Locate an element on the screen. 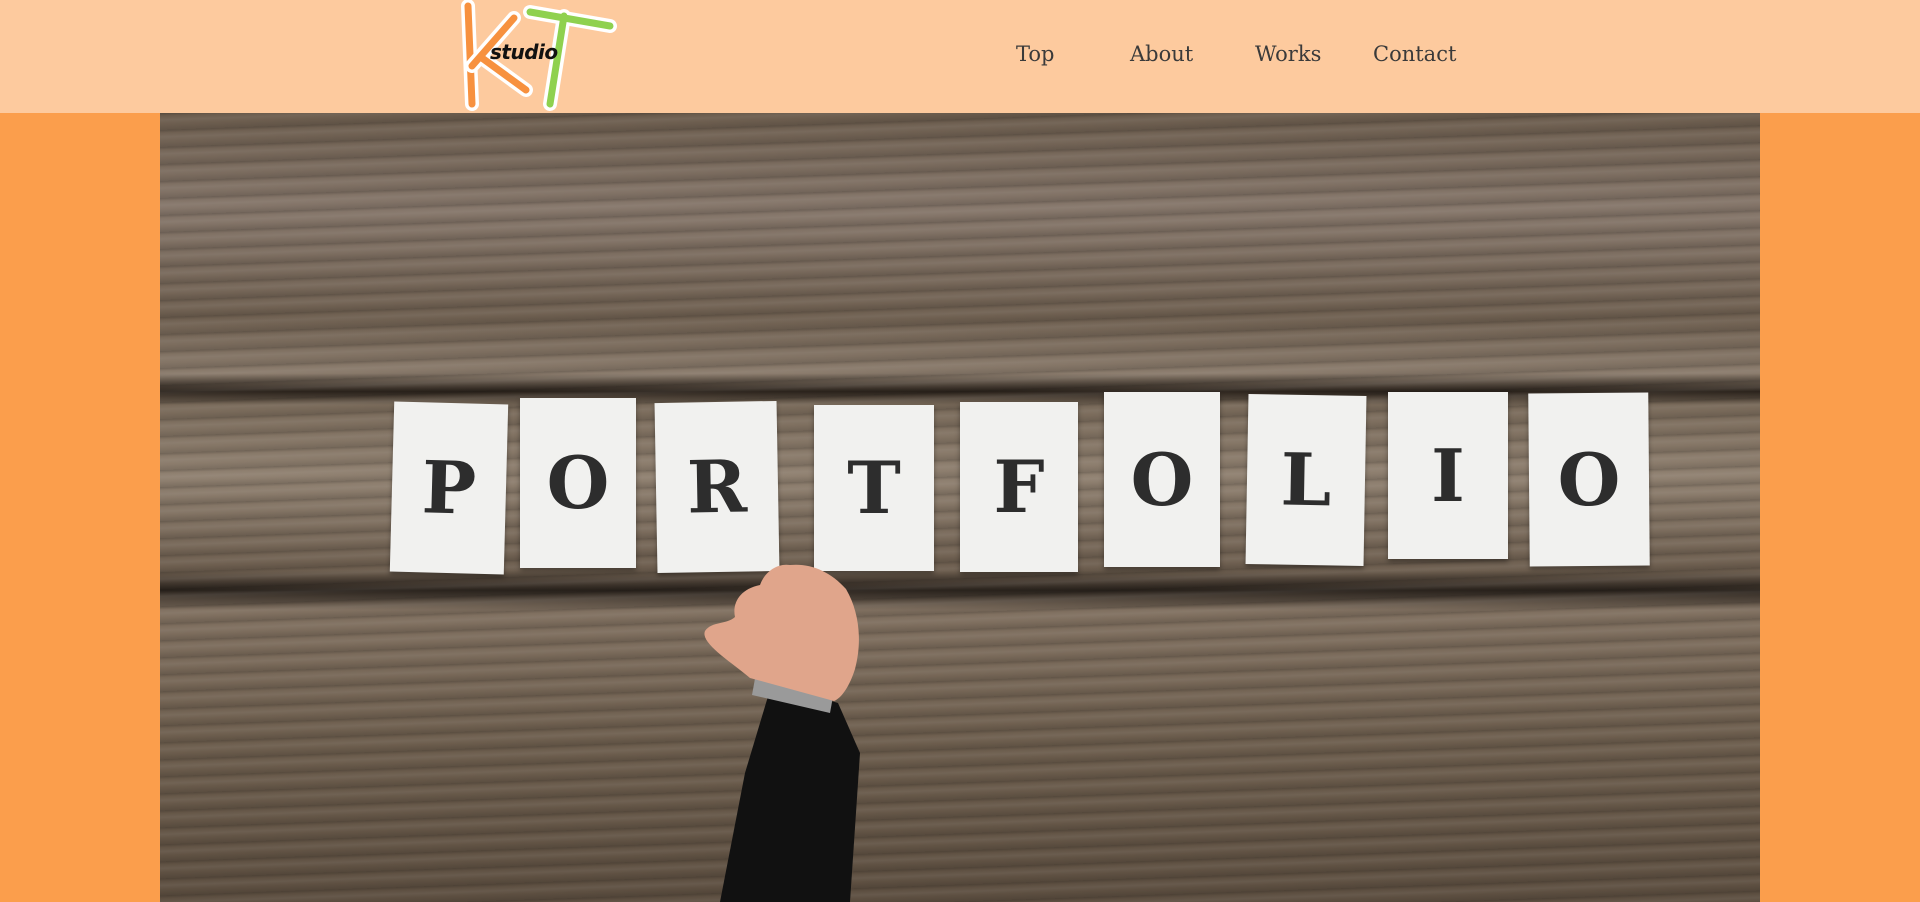 Image resolution: width=1920 pixels, height=902 pixels. nav-about-link: About is located at coordinates (1161, 54).